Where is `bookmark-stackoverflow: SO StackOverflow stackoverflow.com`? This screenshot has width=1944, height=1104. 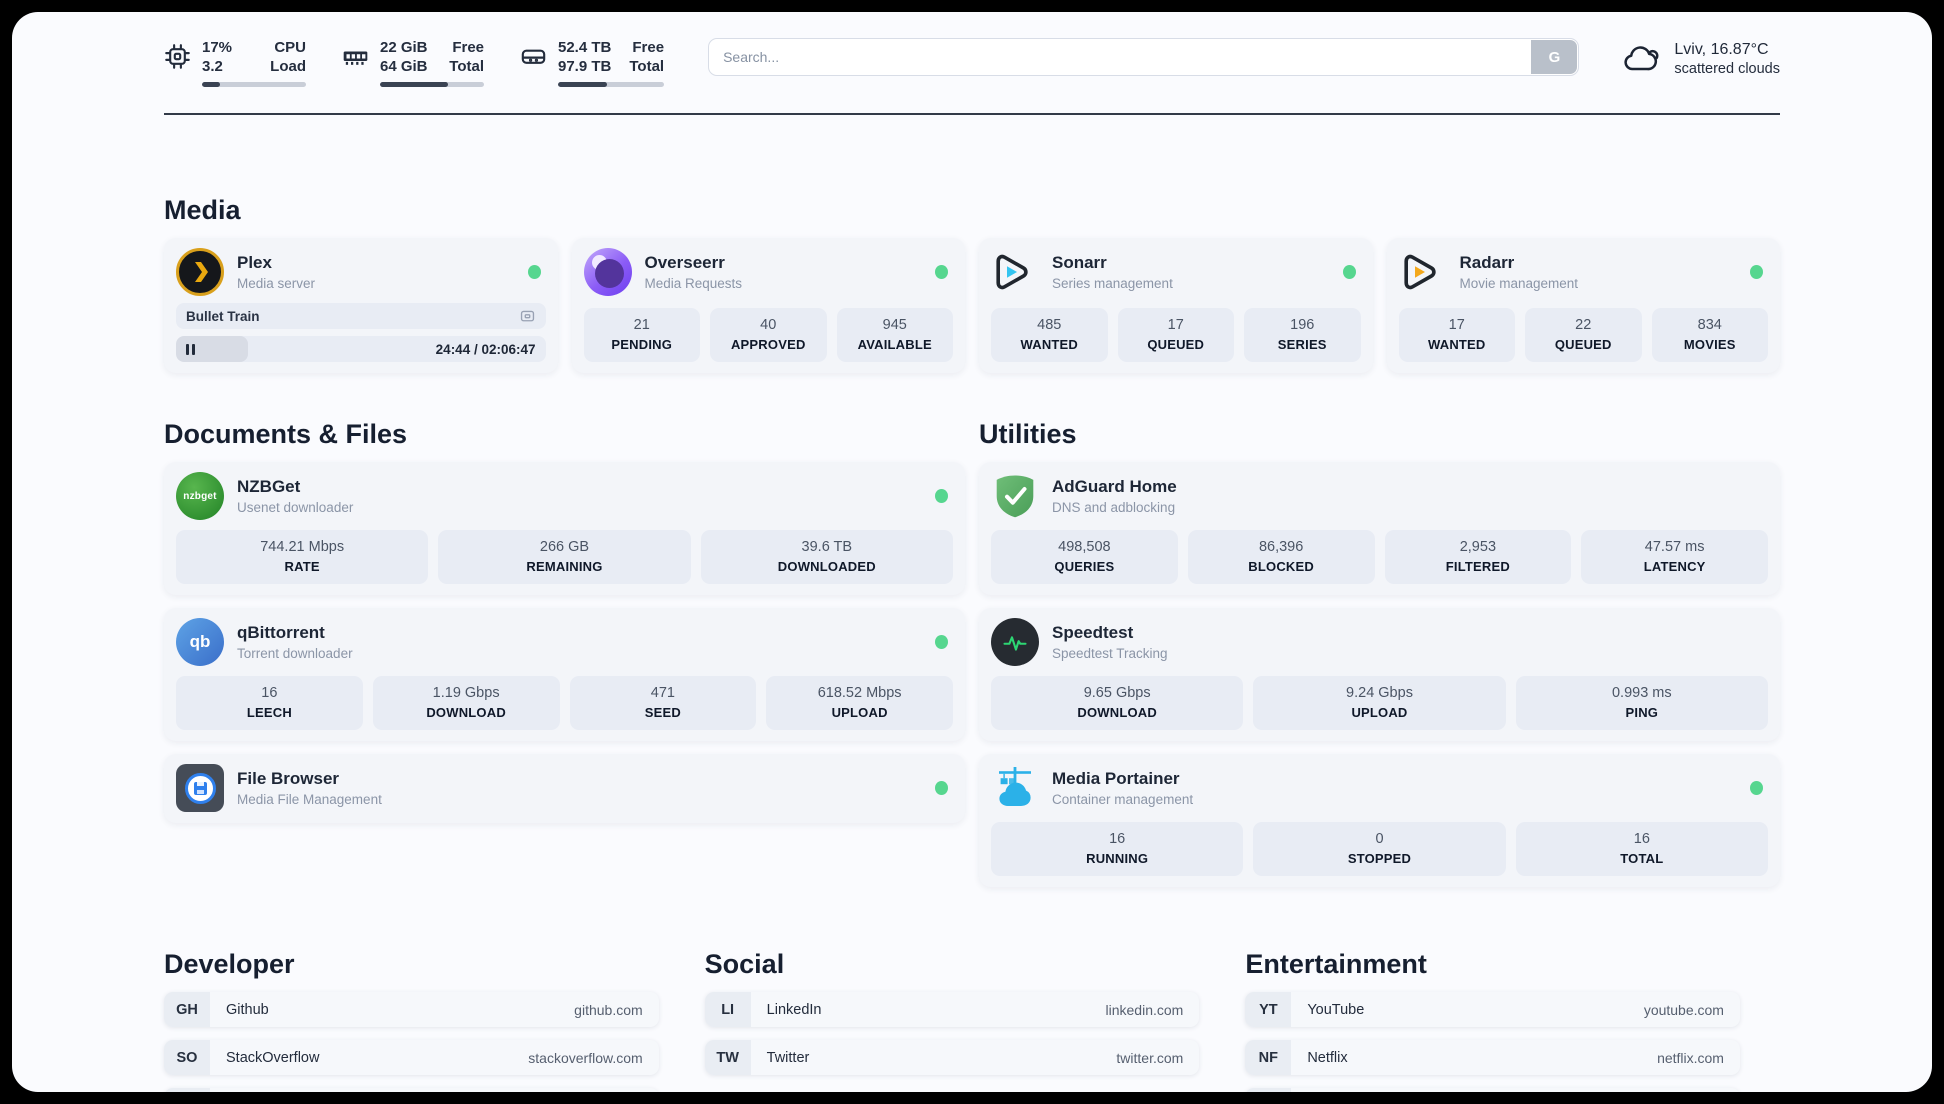
bookmark-stackoverflow: SO StackOverflow stackoverflow.com is located at coordinates (411, 1057).